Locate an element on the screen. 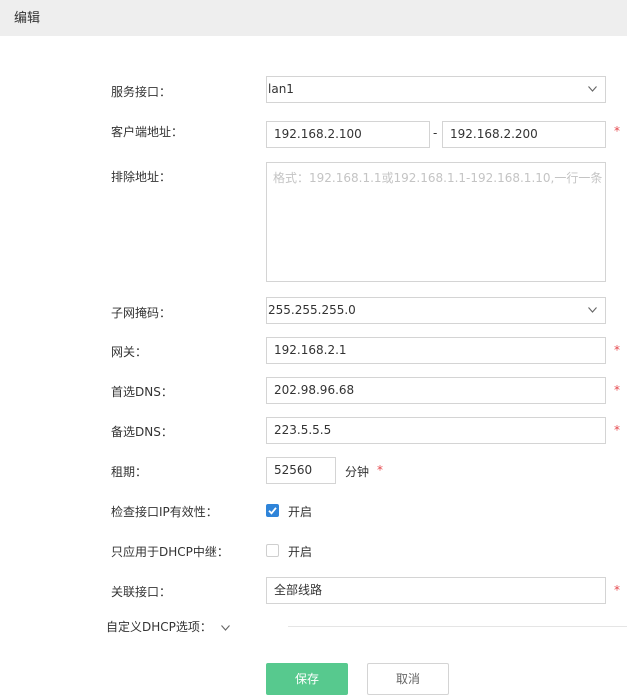 This screenshot has height=700, width=627. linked-interface-value: 全部线路 is located at coordinates (298, 590).